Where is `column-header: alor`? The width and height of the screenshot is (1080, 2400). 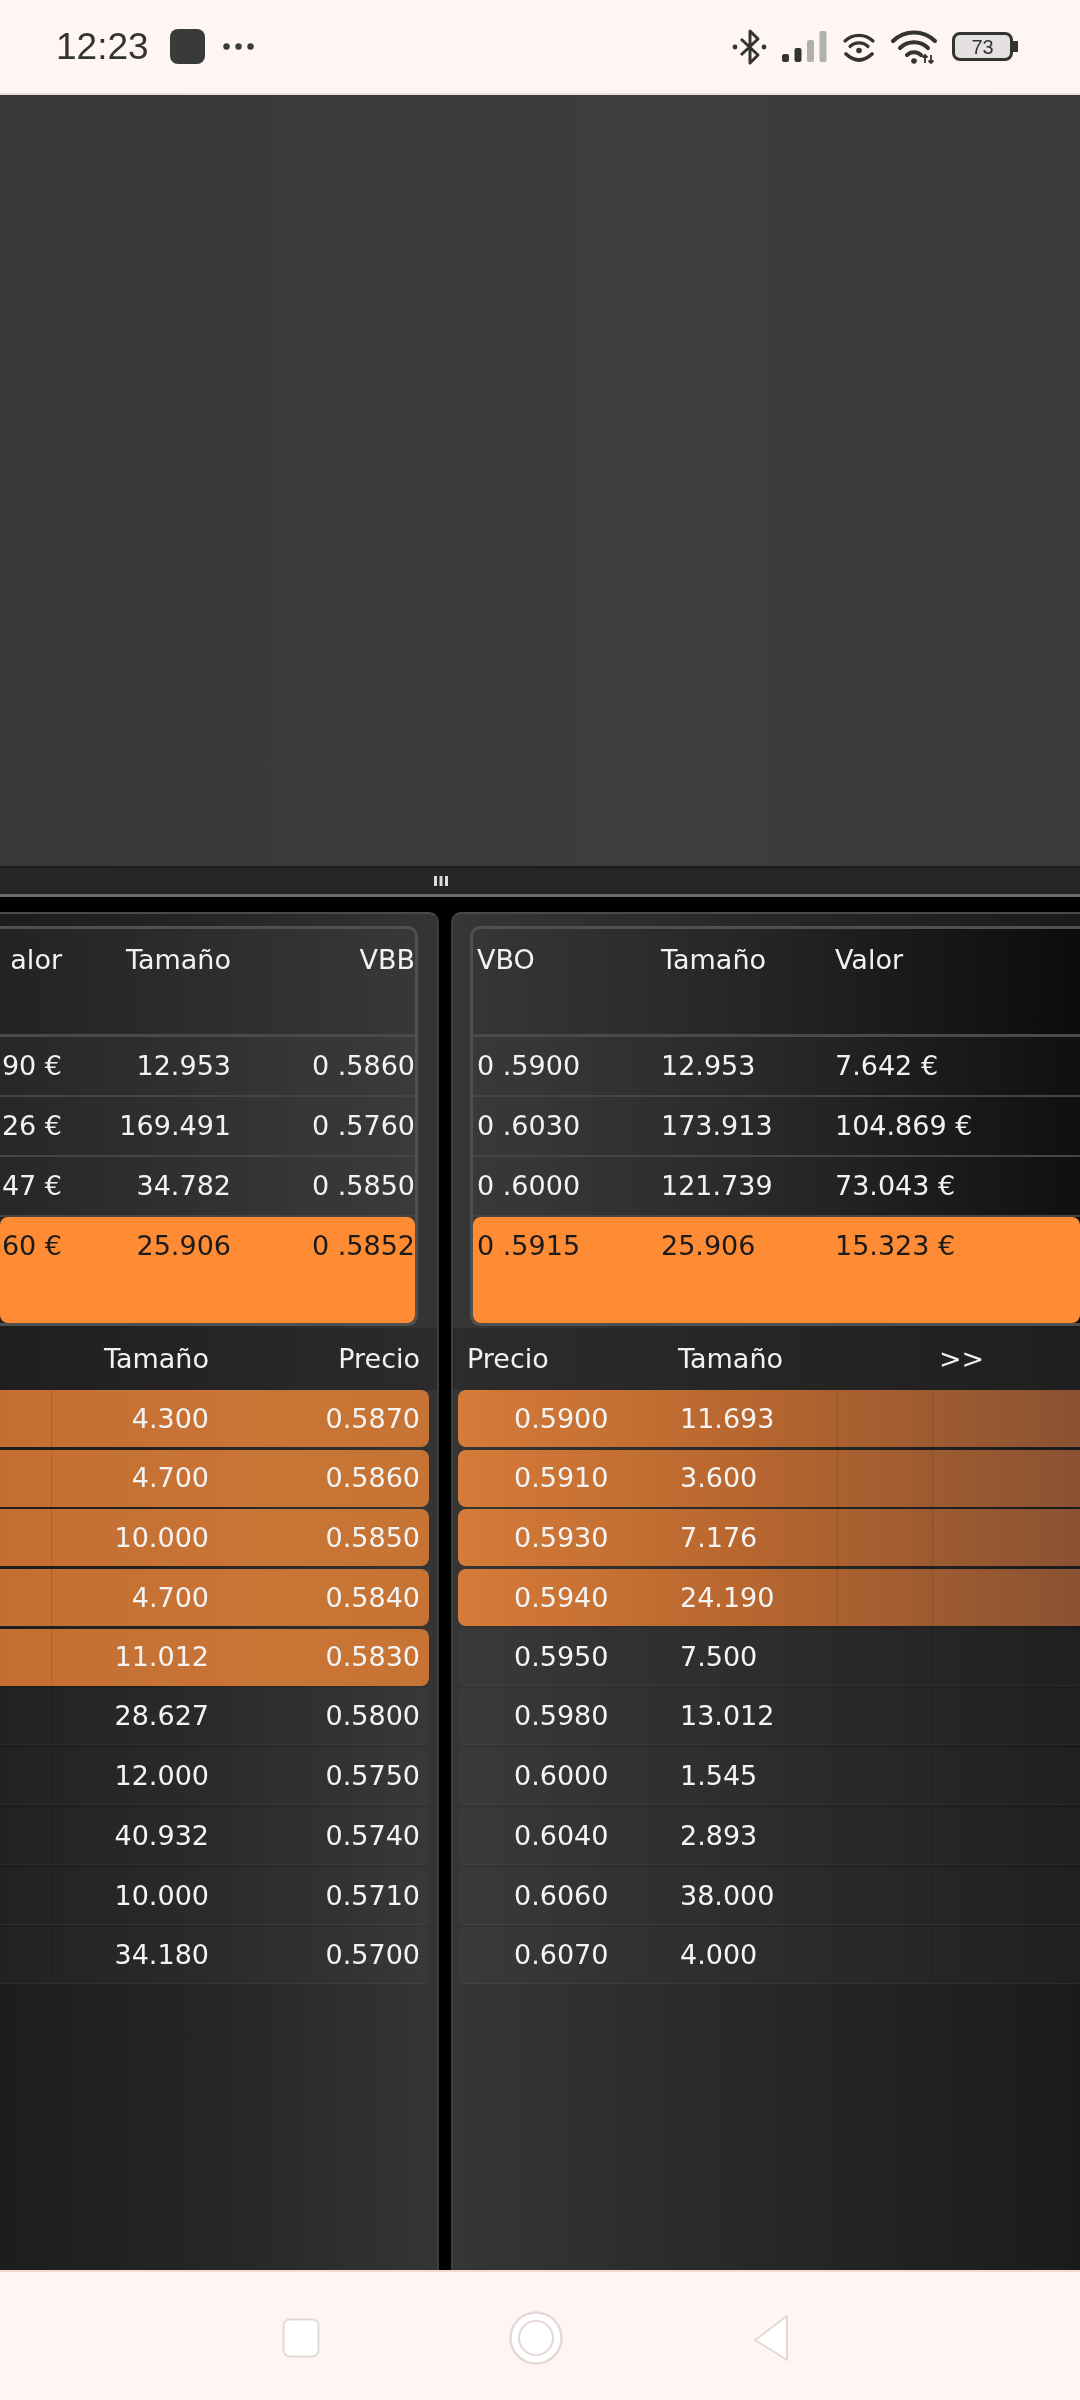
column-header: alor is located at coordinates (35, 960).